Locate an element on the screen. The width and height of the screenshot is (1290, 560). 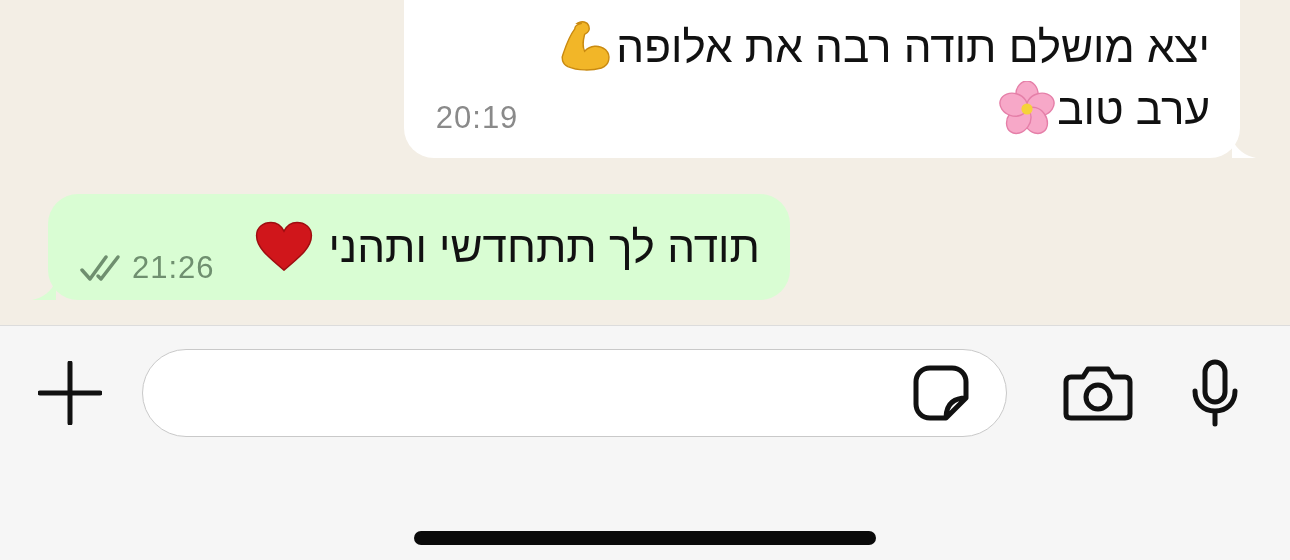
blossom-icon is located at coordinates (1027, 109).